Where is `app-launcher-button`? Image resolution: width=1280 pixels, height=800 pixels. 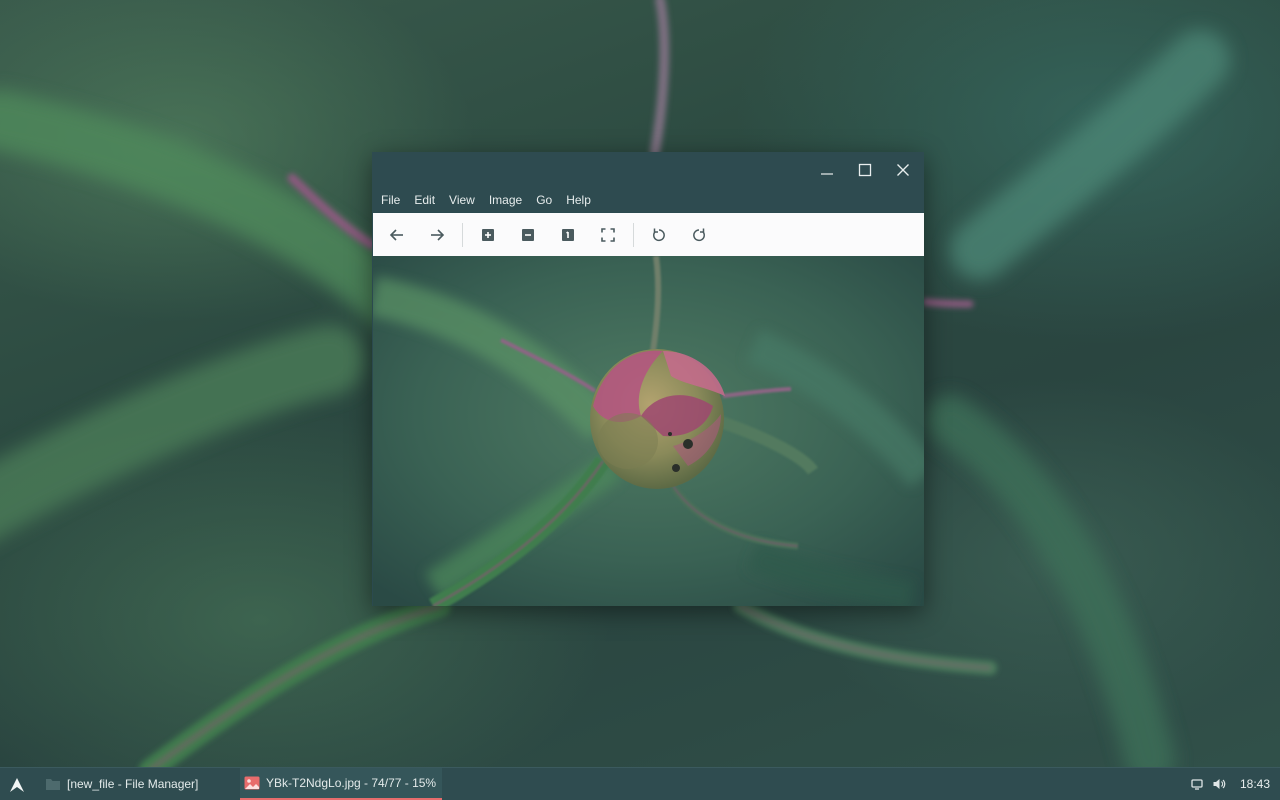
app-launcher-button is located at coordinates (17, 785).